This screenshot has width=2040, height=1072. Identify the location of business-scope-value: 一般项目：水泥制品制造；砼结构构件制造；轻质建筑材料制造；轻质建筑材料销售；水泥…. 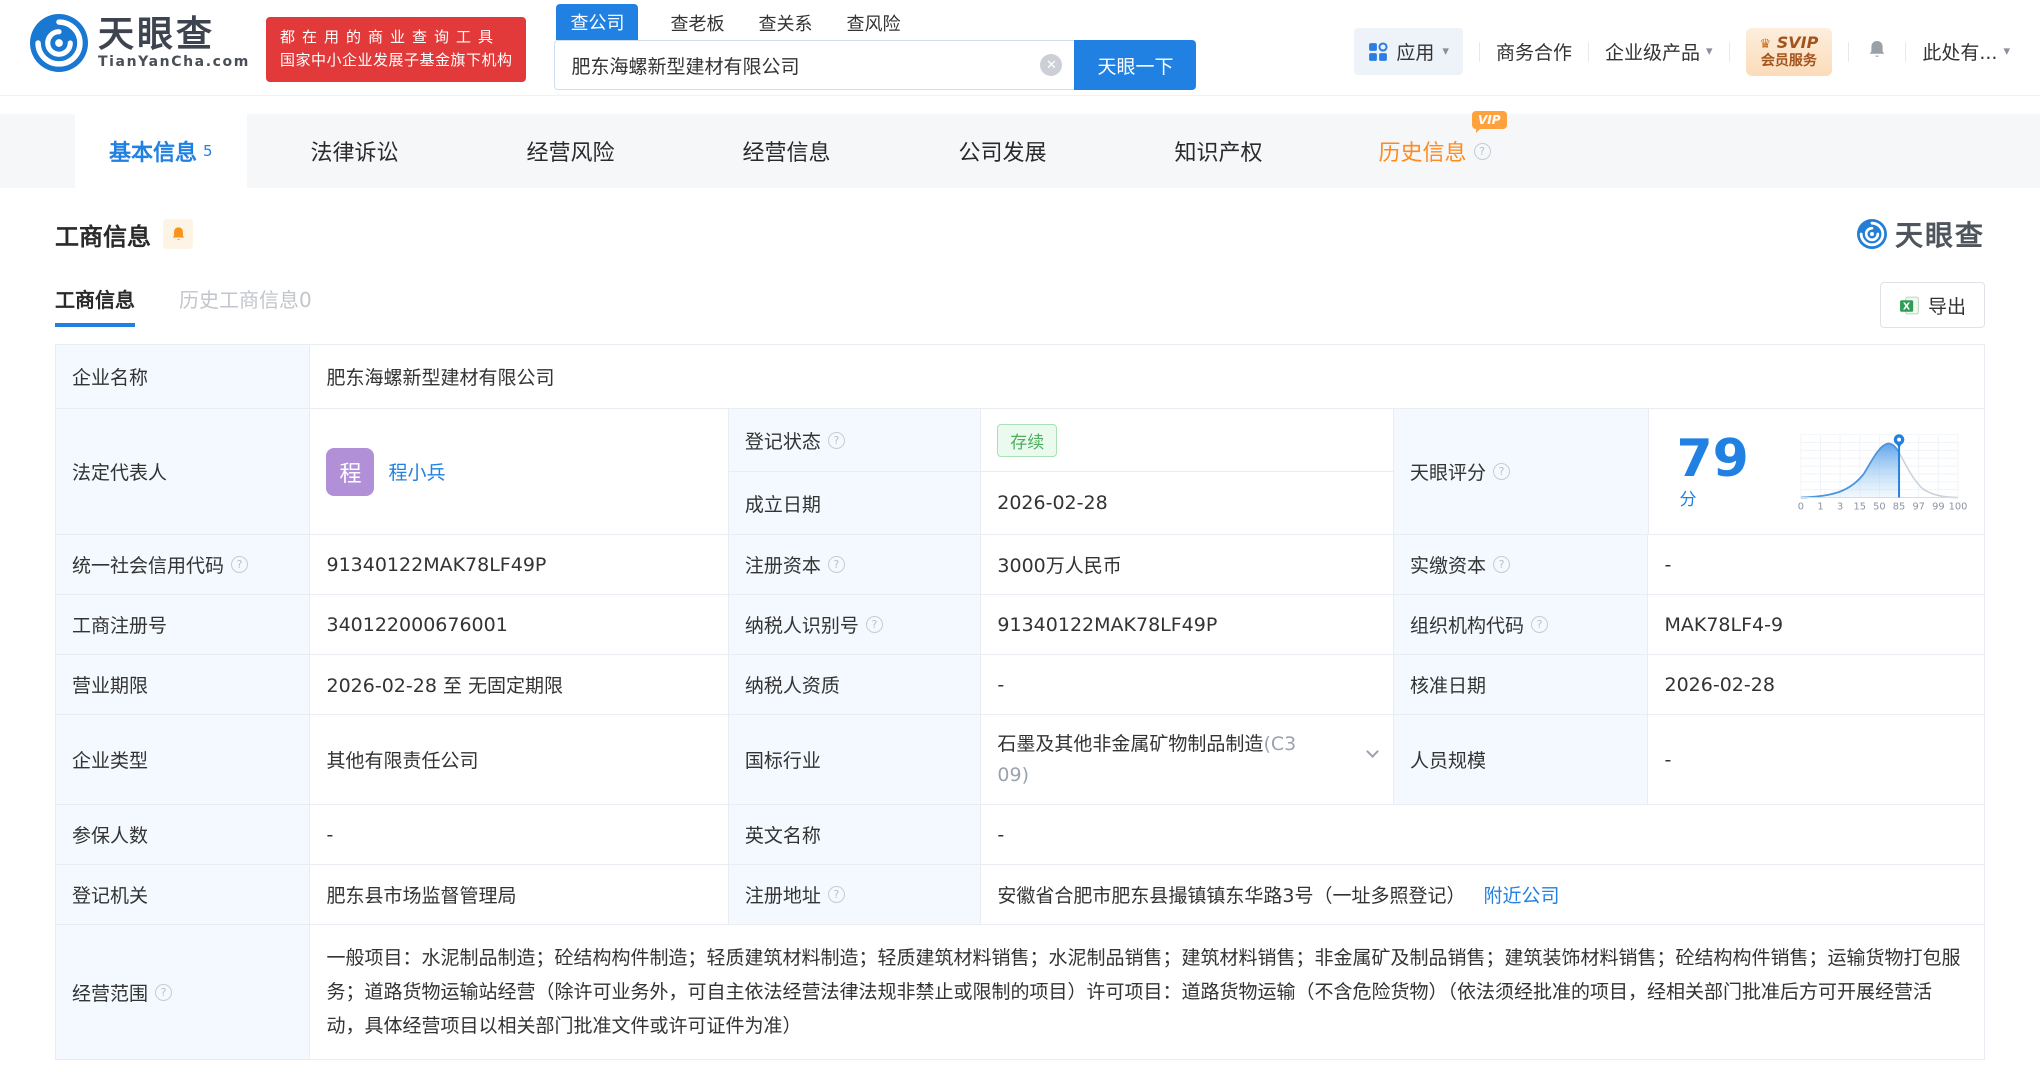
(1143, 992).